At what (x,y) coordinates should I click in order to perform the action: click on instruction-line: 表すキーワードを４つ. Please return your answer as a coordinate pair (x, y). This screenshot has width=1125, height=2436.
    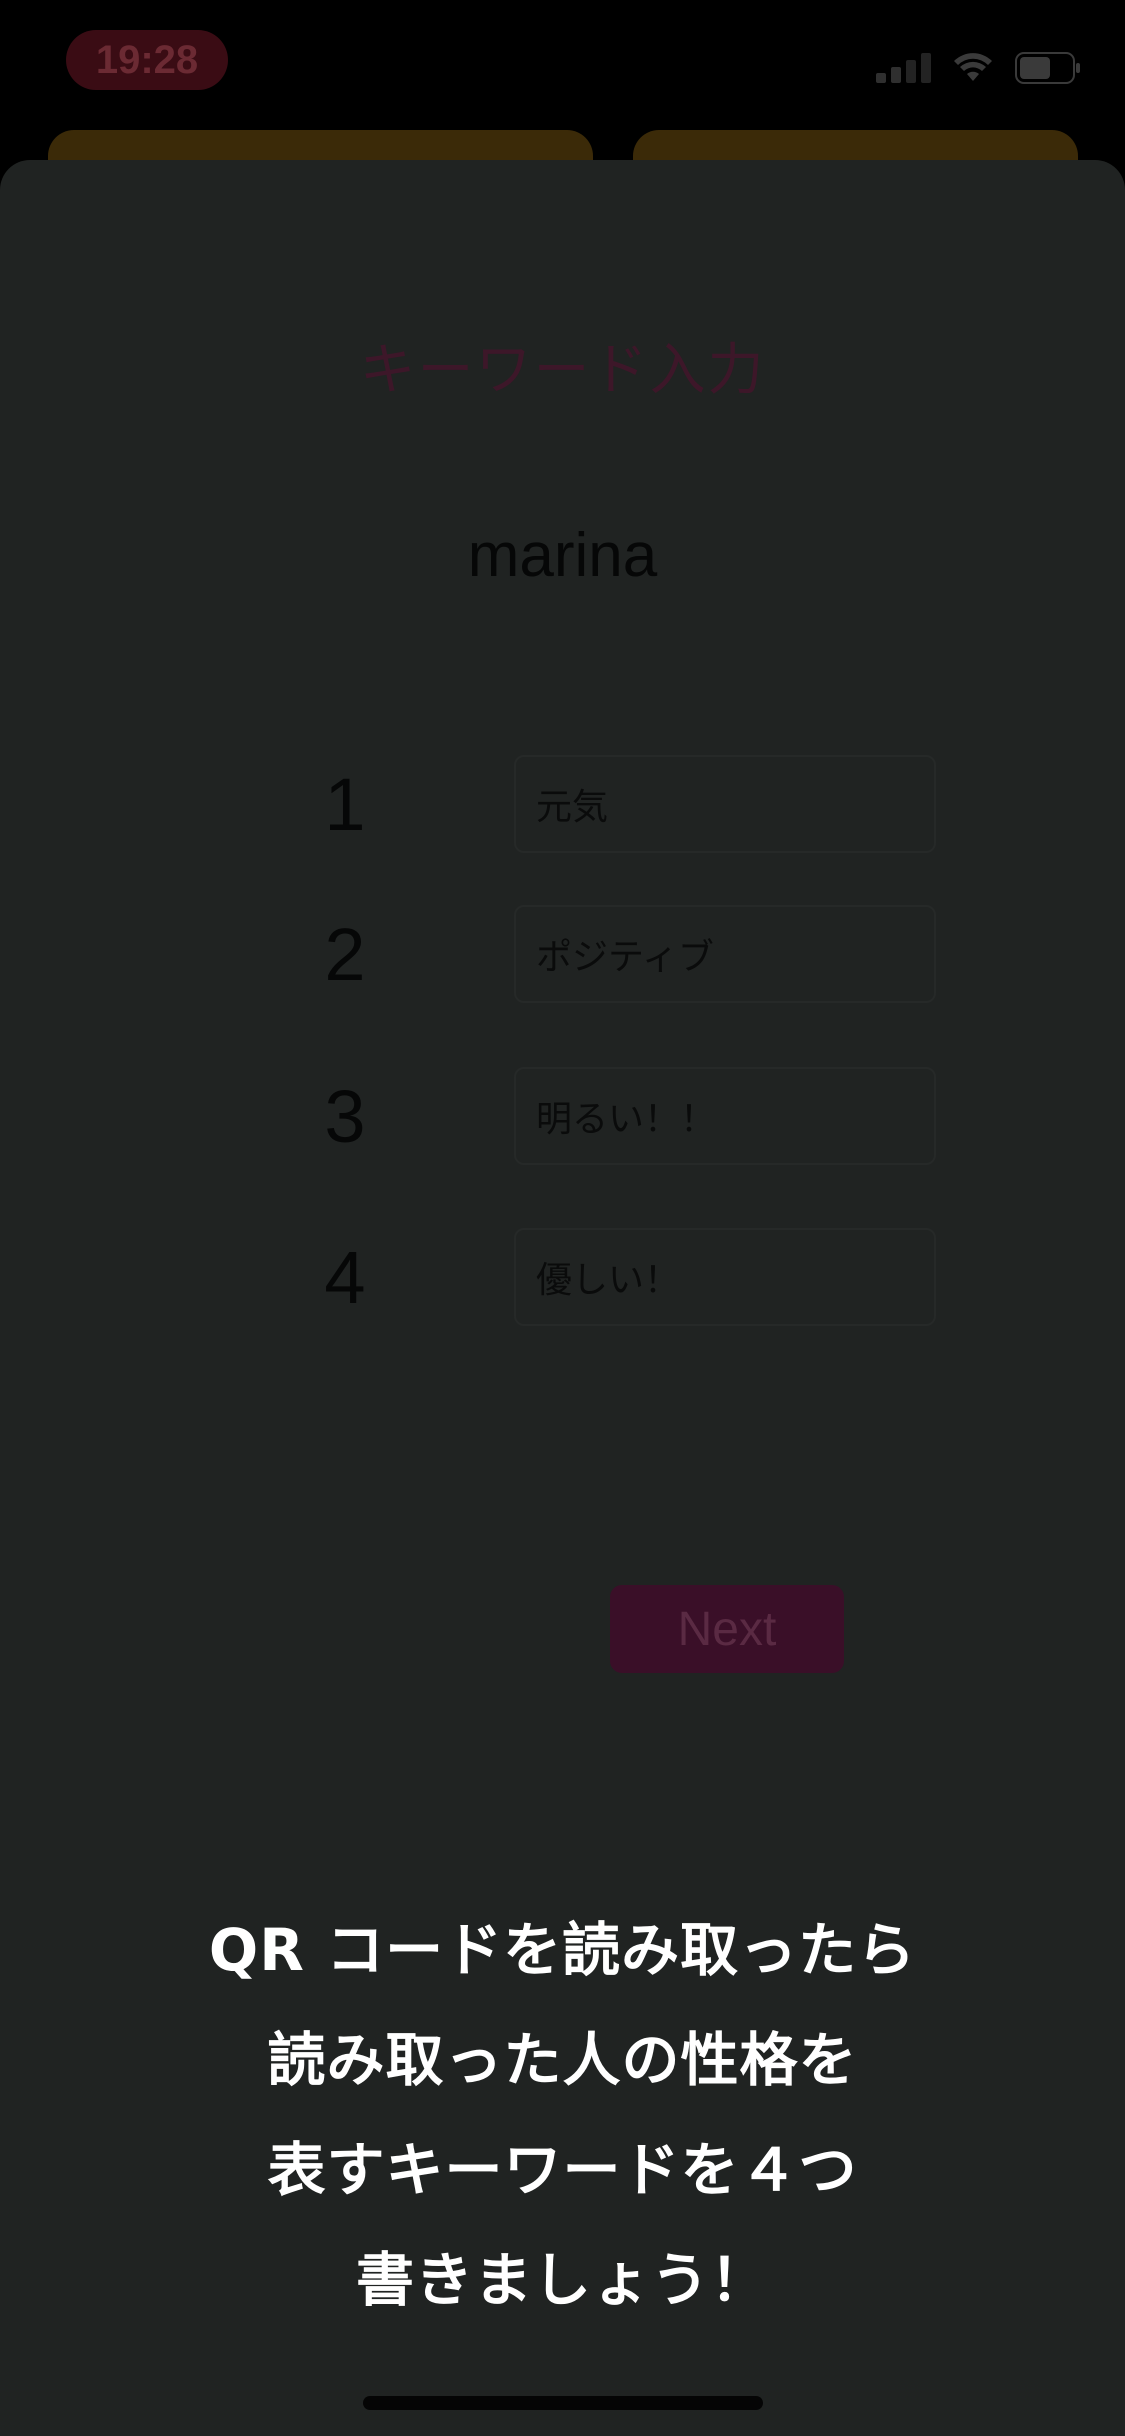
    Looking at the image, I should click on (562, 2170).